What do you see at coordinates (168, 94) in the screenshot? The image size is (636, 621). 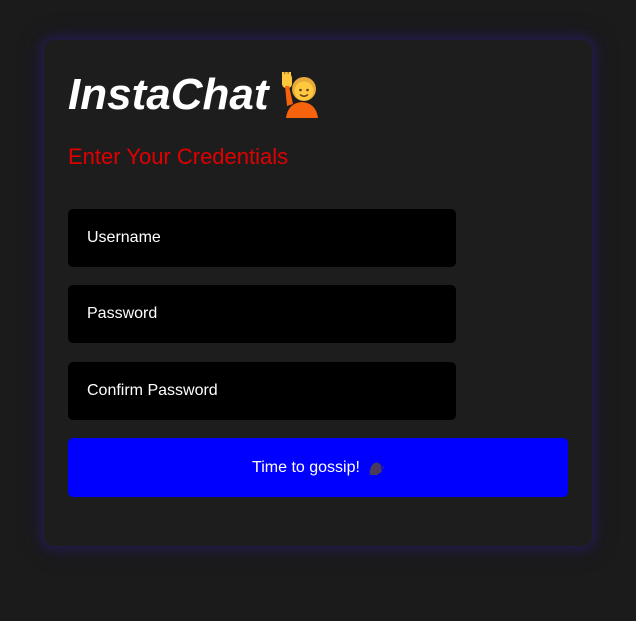 I see `app-title: InstaChat` at bounding box center [168, 94].